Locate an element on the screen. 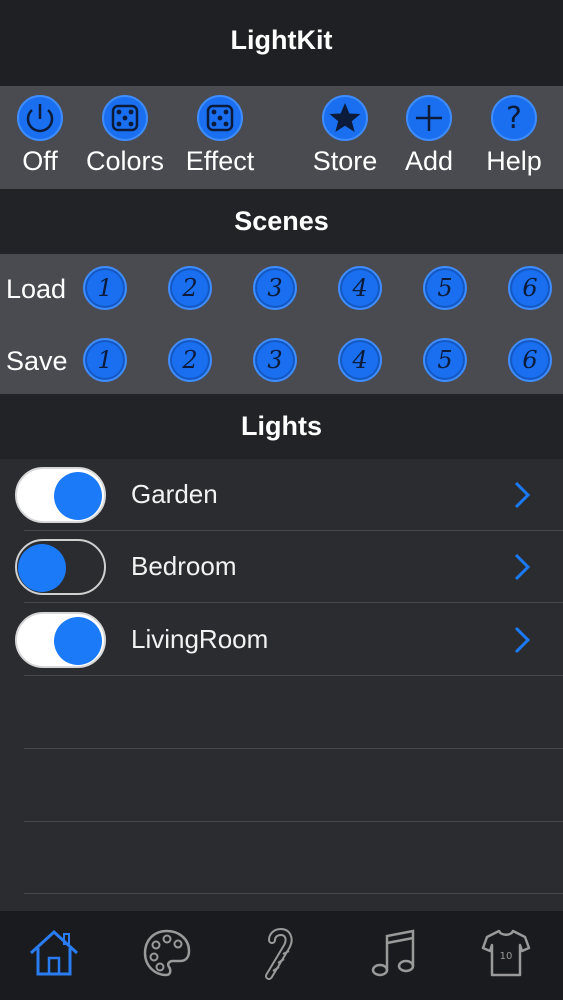 Image resolution: width=563 pixels, height=1000 pixels. load-scene-4-button: 4 is located at coordinates (360, 288).